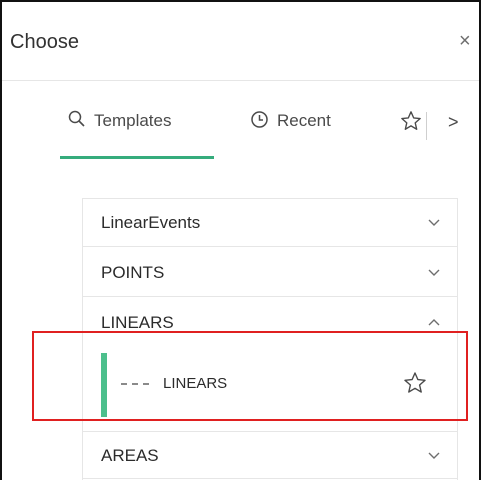  What do you see at coordinates (137, 322) in the screenshot?
I see `group-label: LINEARS` at bounding box center [137, 322].